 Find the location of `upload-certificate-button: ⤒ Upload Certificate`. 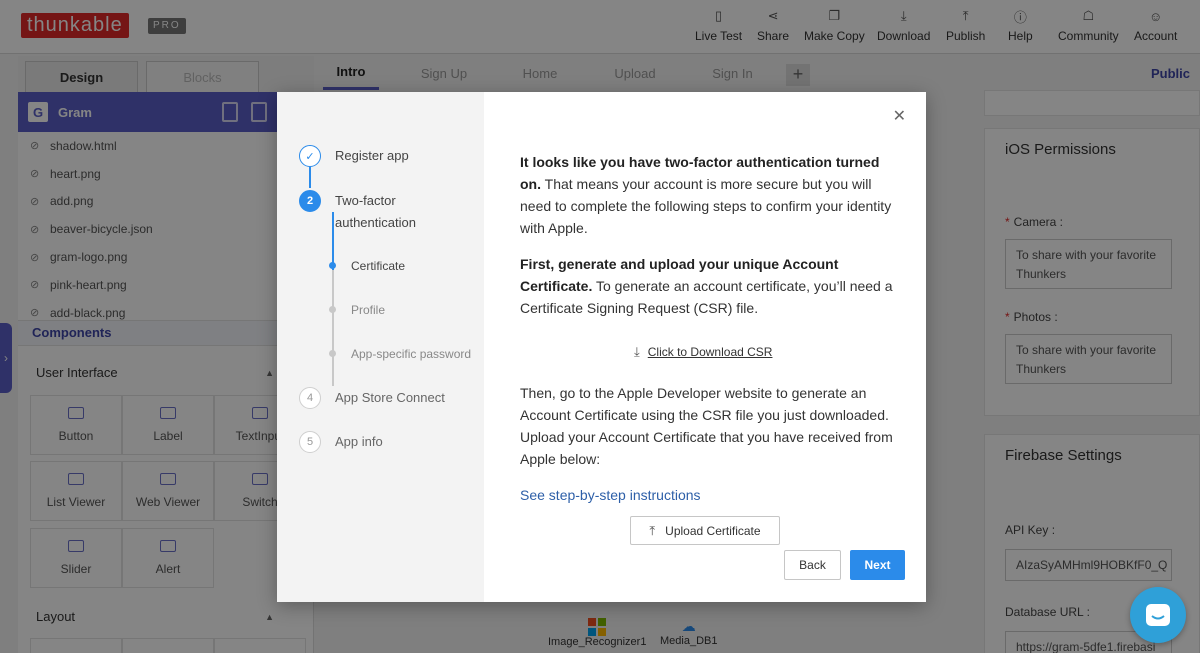

upload-certificate-button: ⤒ Upload Certificate is located at coordinates (705, 530).